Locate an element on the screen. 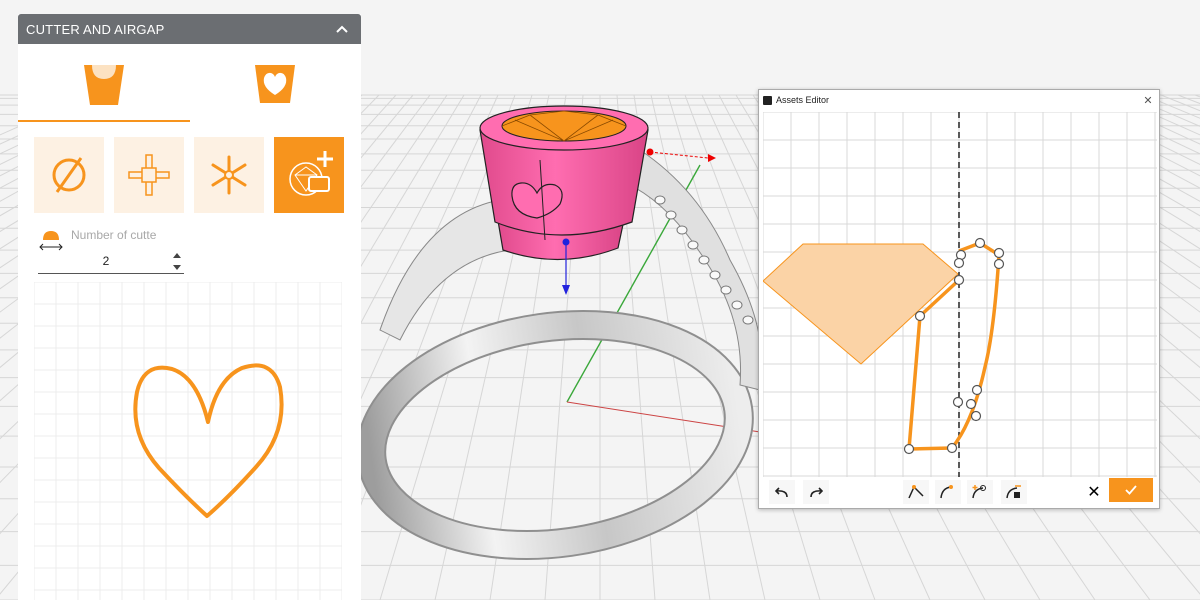 This screenshot has width=1200, height=600. add-gem-cutter-icon is located at coordinates (311, 173).